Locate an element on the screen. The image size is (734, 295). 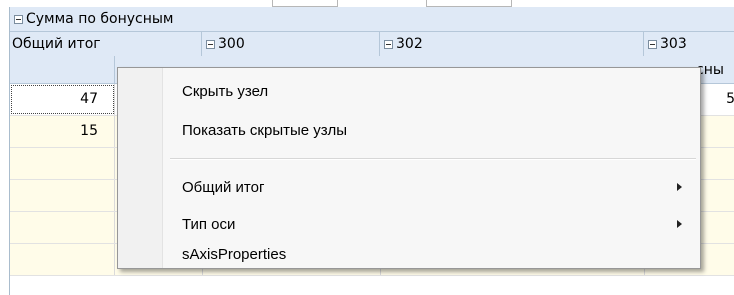
column-header-302: 302 is located at coordinates (512, 44).